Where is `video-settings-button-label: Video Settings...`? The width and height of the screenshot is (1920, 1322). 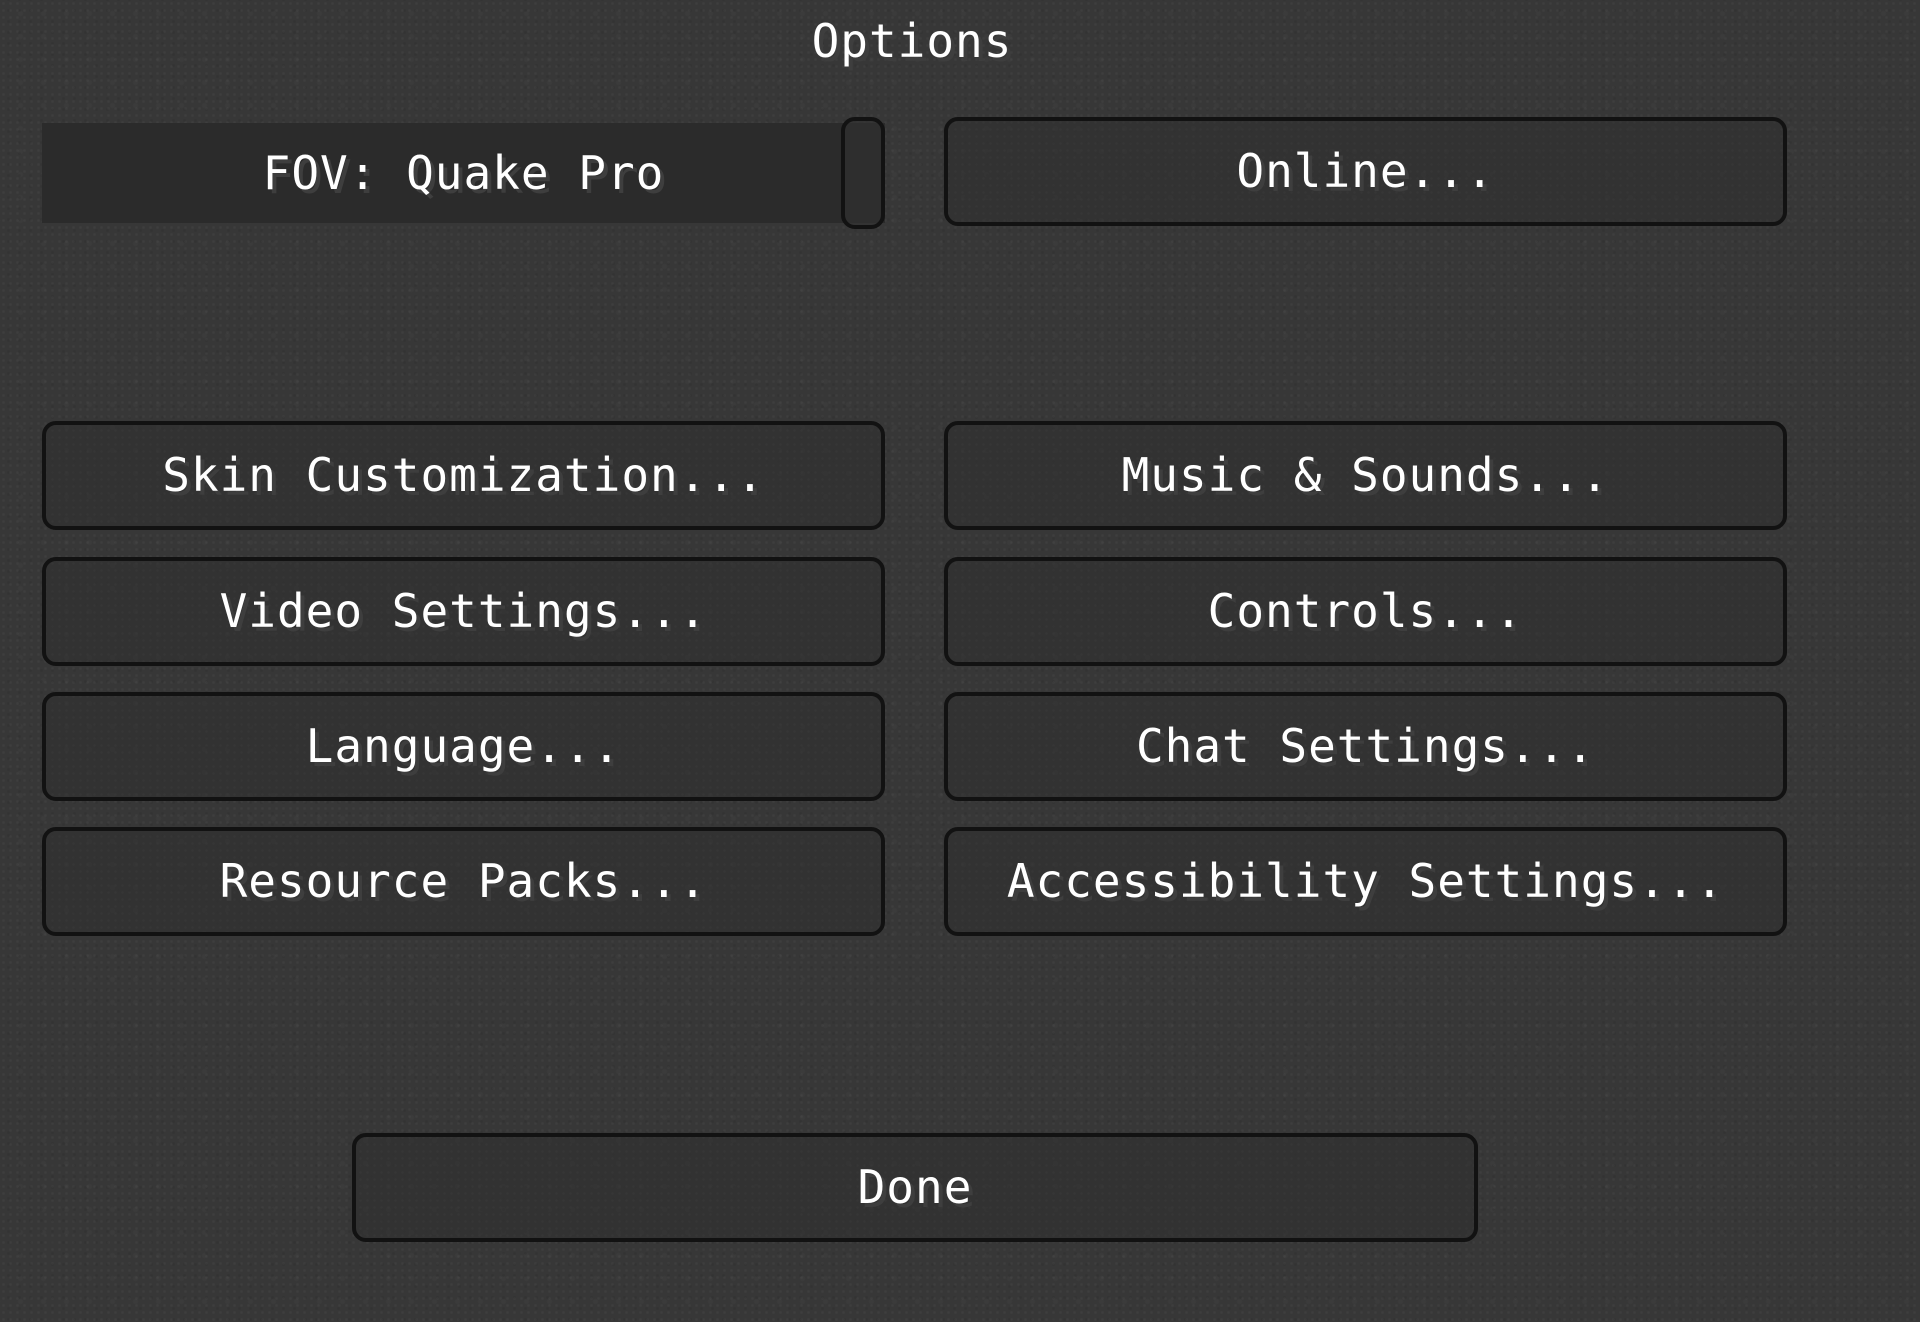
video-settings-button-label: Video Settings... is located at coordinates (463, 611).